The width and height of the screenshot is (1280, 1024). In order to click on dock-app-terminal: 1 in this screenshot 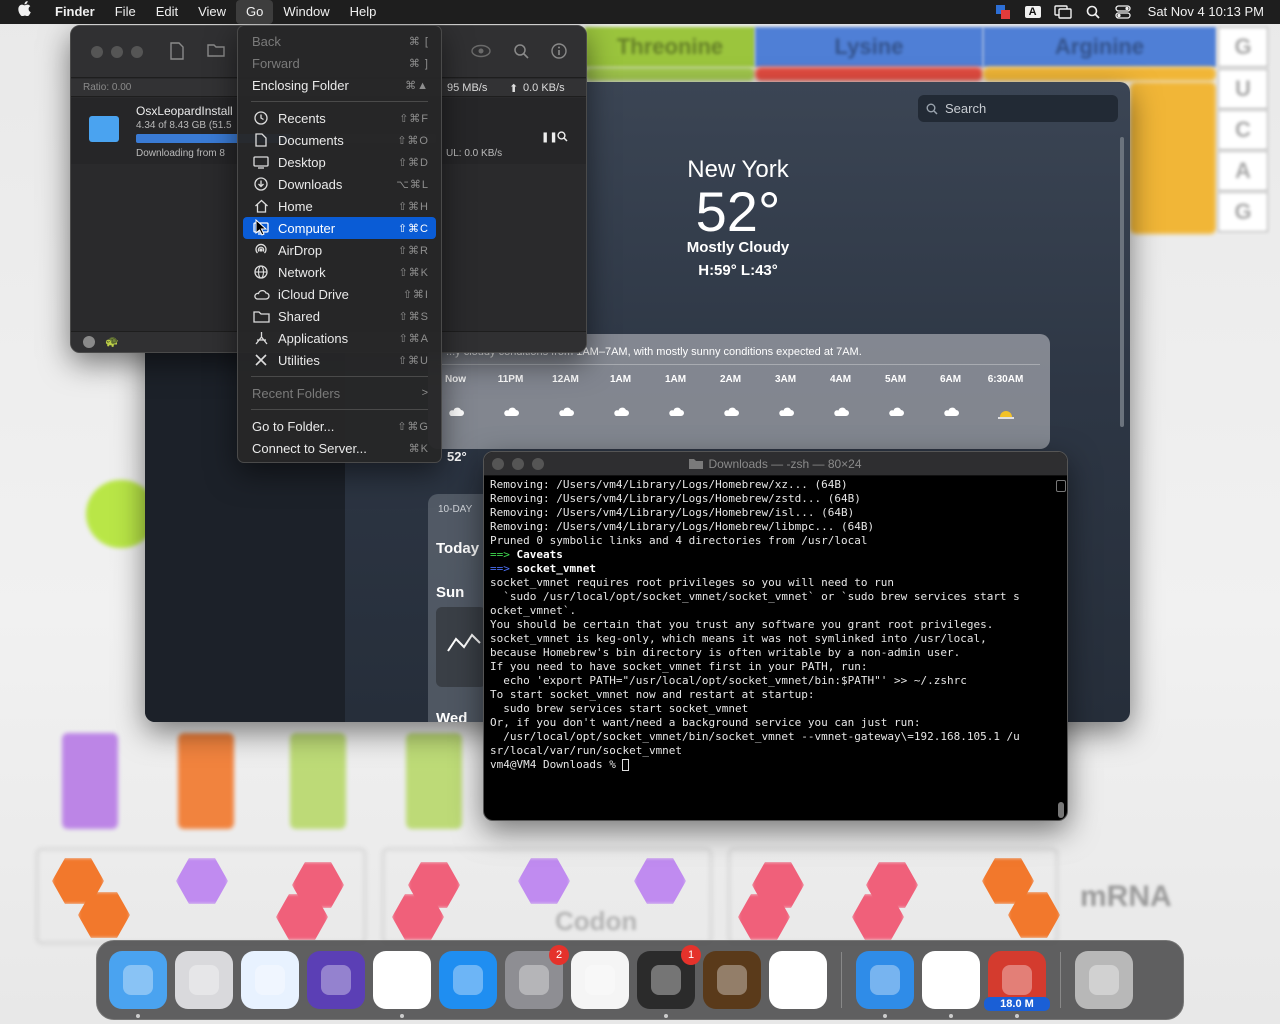, I will do `click(669, 981)`.